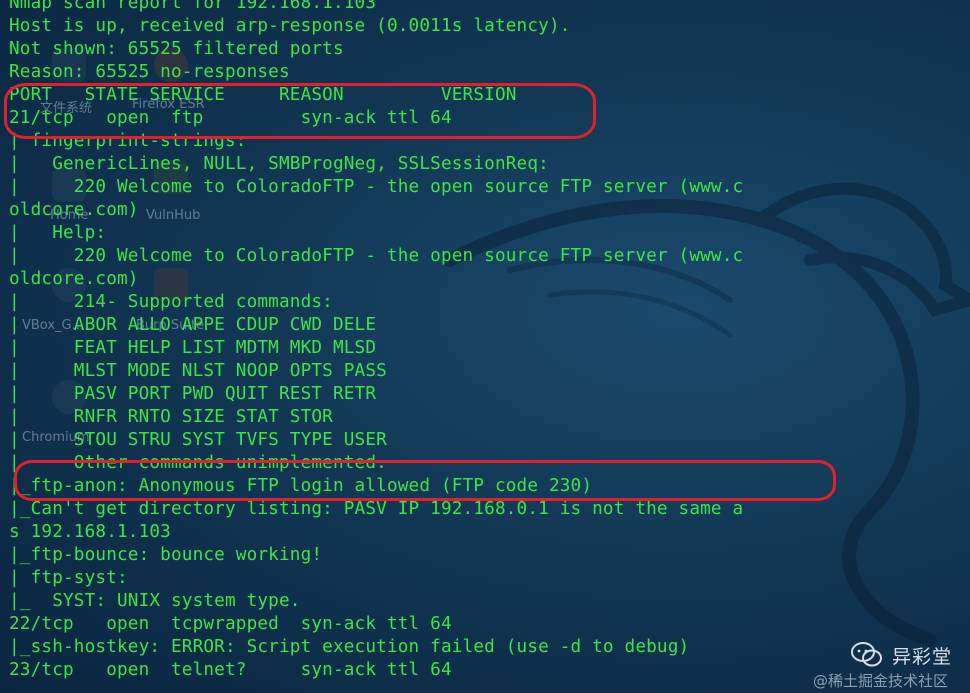 This screenshot has width=970, height=693. I want to click on terminal-line: Nmap scan report for 192.168.1.103, so click(193, 6).